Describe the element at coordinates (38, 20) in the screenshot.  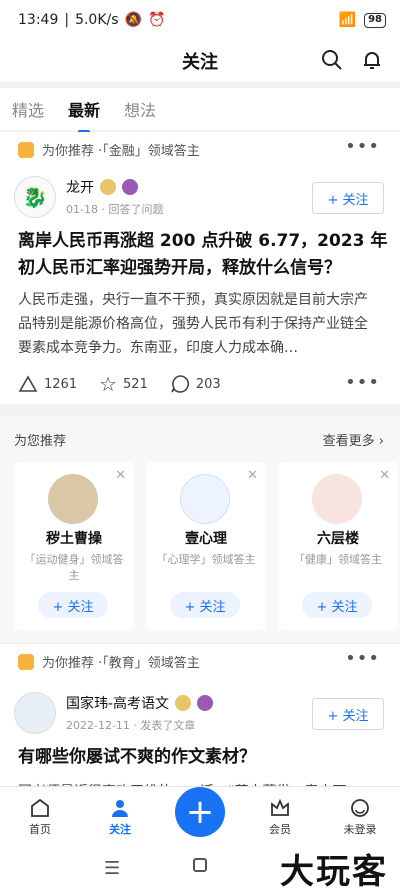
I see `clock: 13:49` at that location.